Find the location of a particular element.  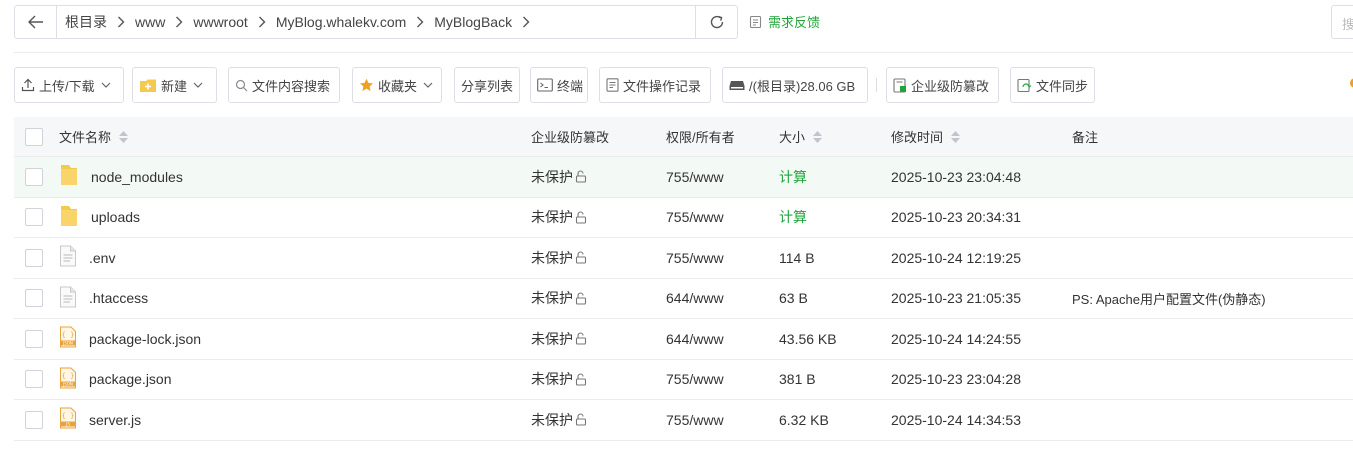

header-name: 文件名称 is located at coordinates (94, 136).